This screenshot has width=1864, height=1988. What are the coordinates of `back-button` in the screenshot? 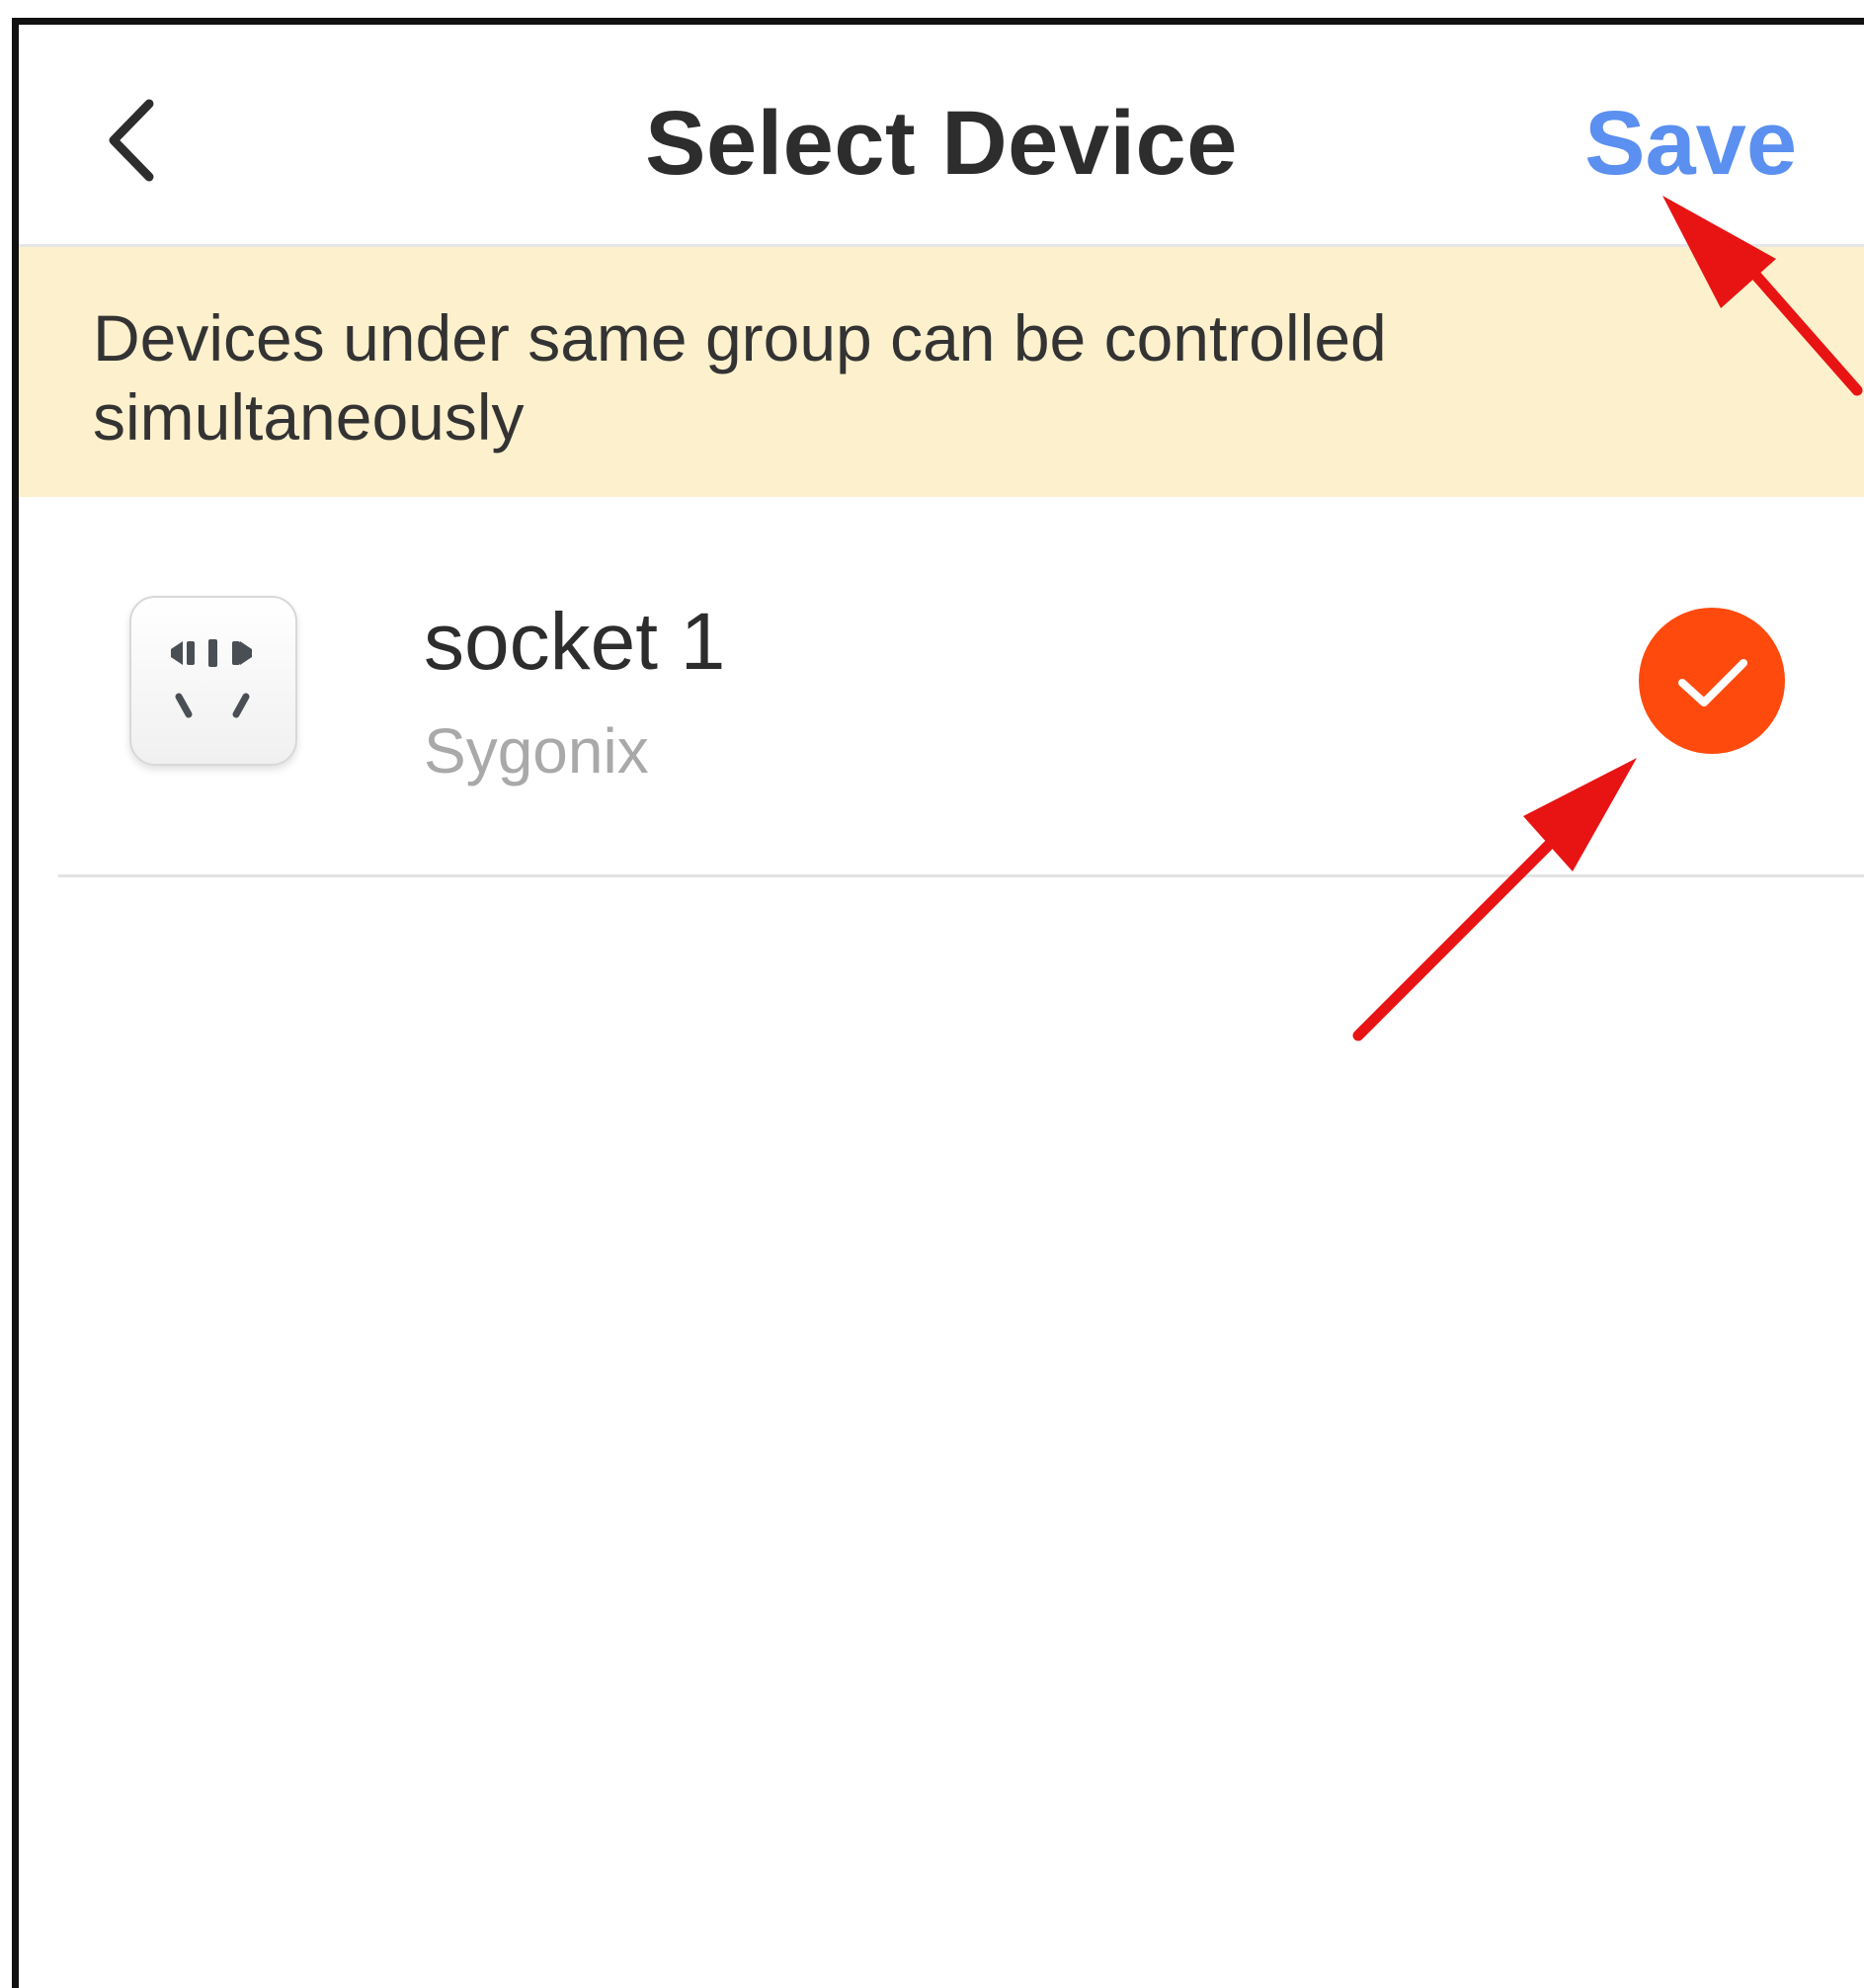 It's located at (132, 140).